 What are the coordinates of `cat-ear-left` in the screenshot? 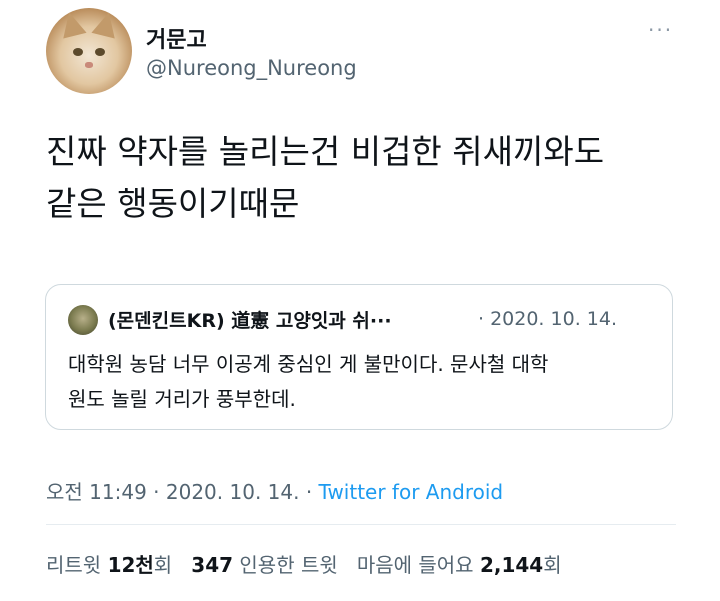 It's located at (72, 24).